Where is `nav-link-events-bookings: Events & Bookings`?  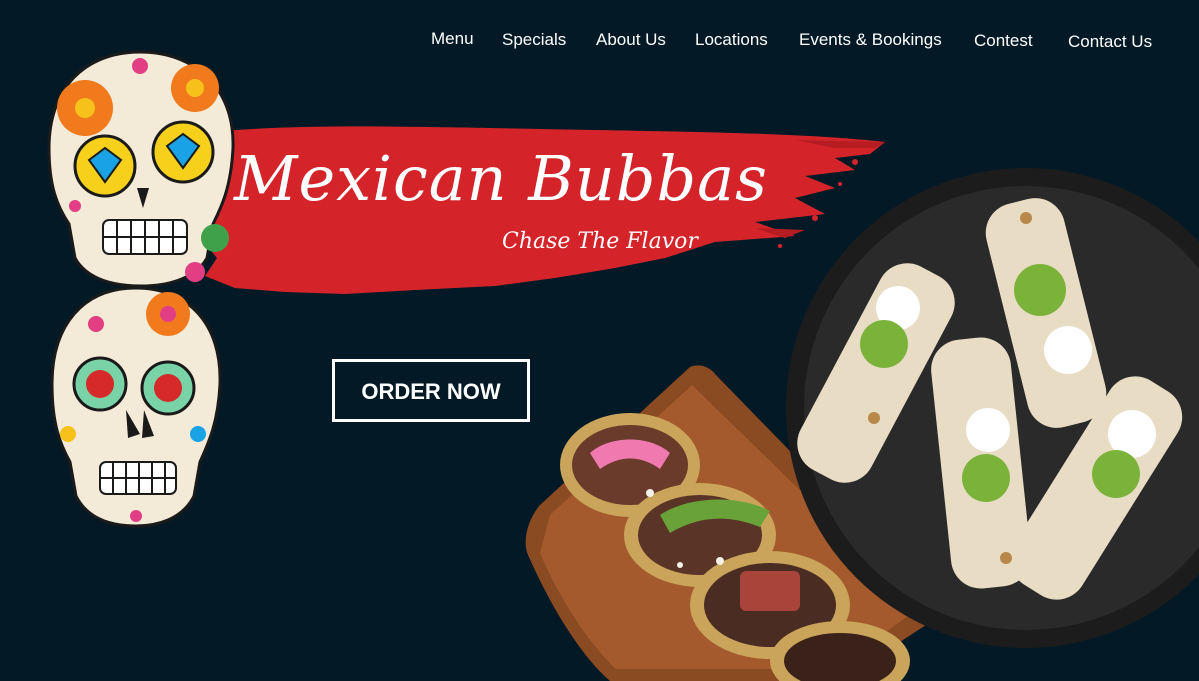 nav-link-events-bookings: Events & Bookings is located at coordinates (870, 40).